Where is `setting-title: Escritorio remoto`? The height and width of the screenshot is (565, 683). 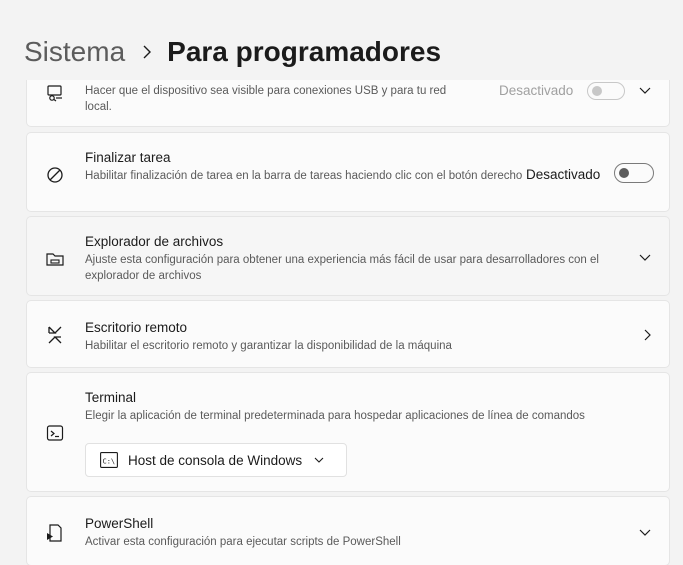
setting-title: Escritorio remoto is located at coordinates (136, 327).